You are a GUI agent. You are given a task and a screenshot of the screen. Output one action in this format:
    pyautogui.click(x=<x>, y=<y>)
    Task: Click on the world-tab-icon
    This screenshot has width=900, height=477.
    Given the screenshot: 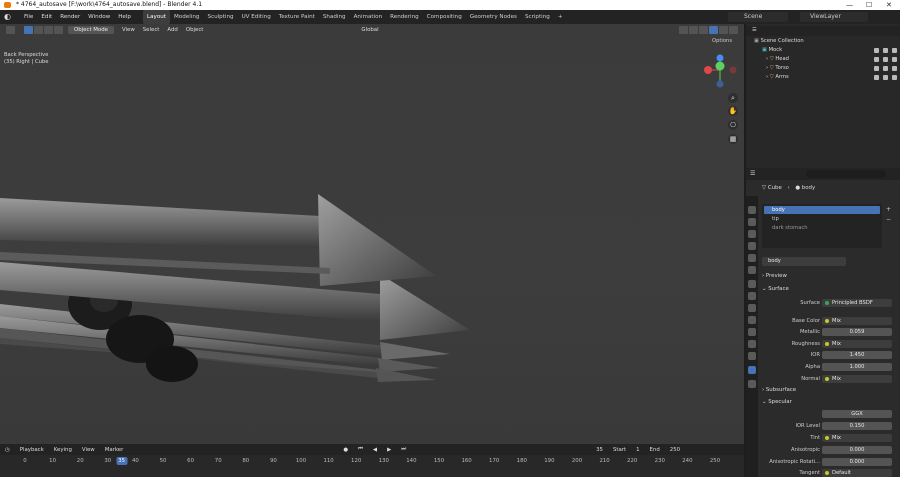 What is the action you would take?
    pyautogui.click(x=752, y=270)
    